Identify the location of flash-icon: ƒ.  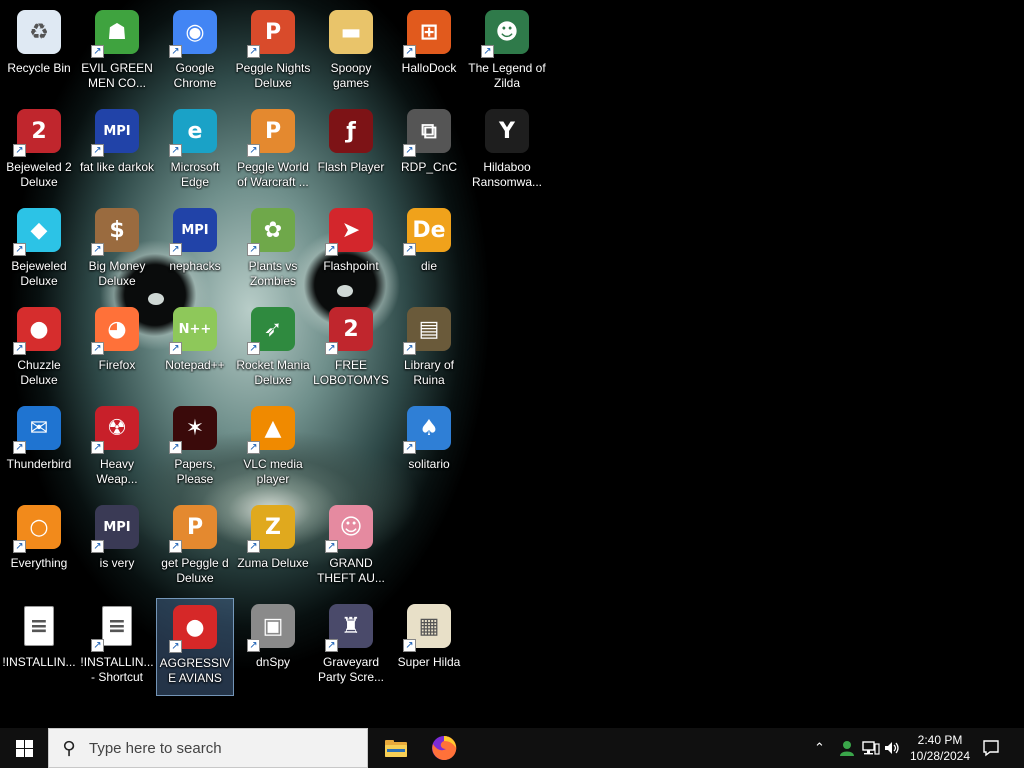
(351, 131).